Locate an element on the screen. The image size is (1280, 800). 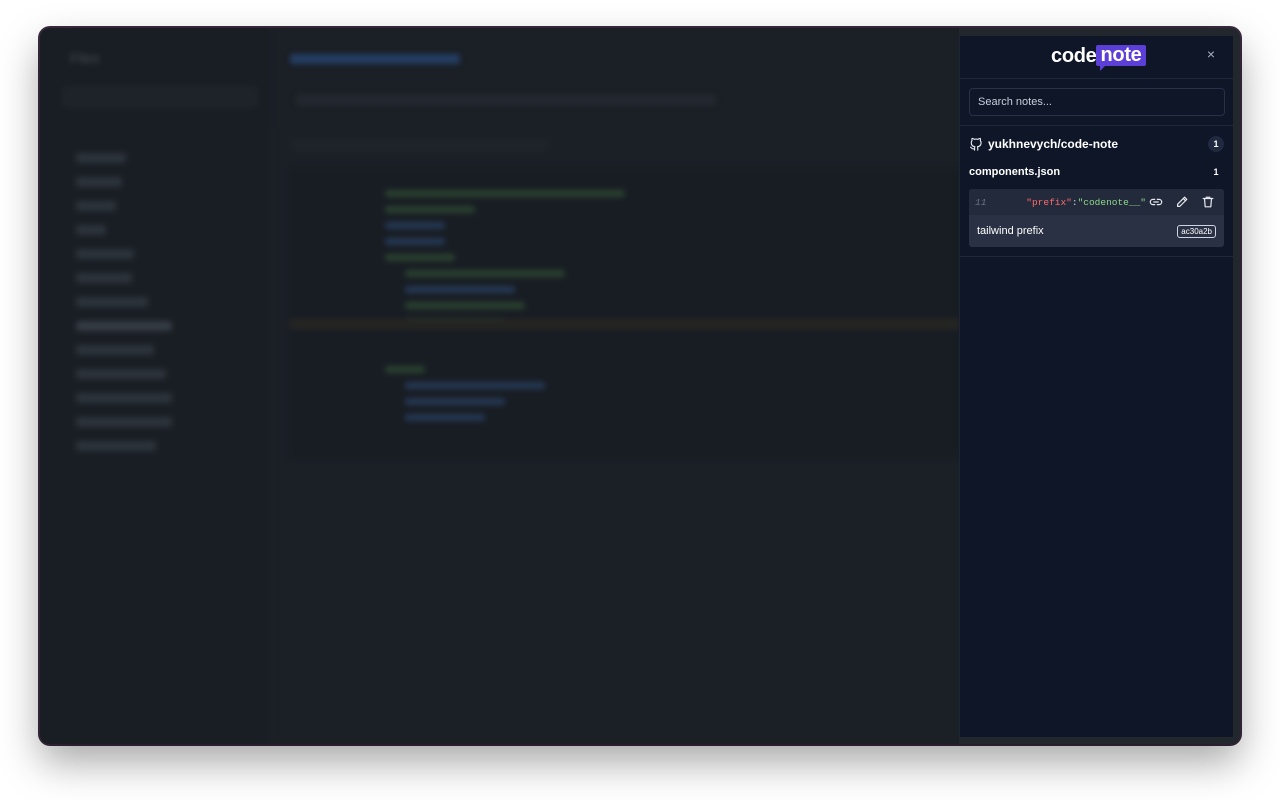
code-value: "codenote__" is located at coordinates (1111, 202).